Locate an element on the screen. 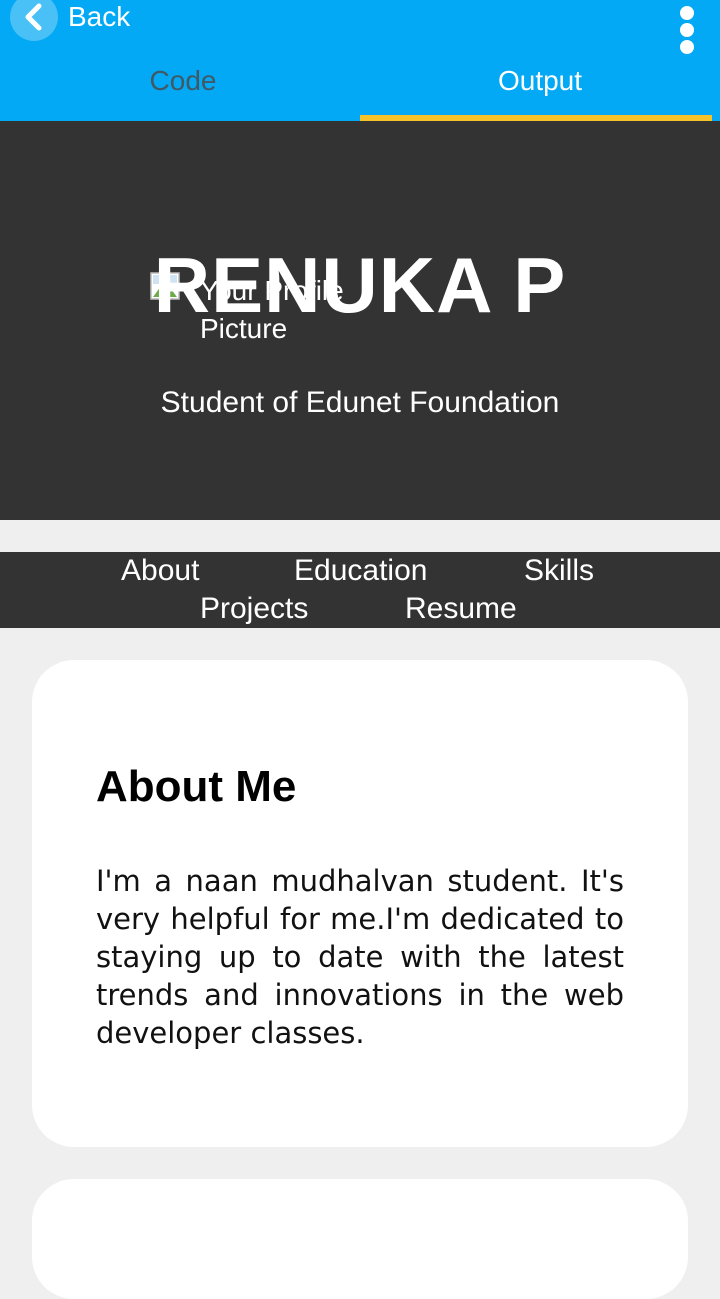 This screenshot has width=720, height=1299. more-options-icon is located at coordinates (687, 30).